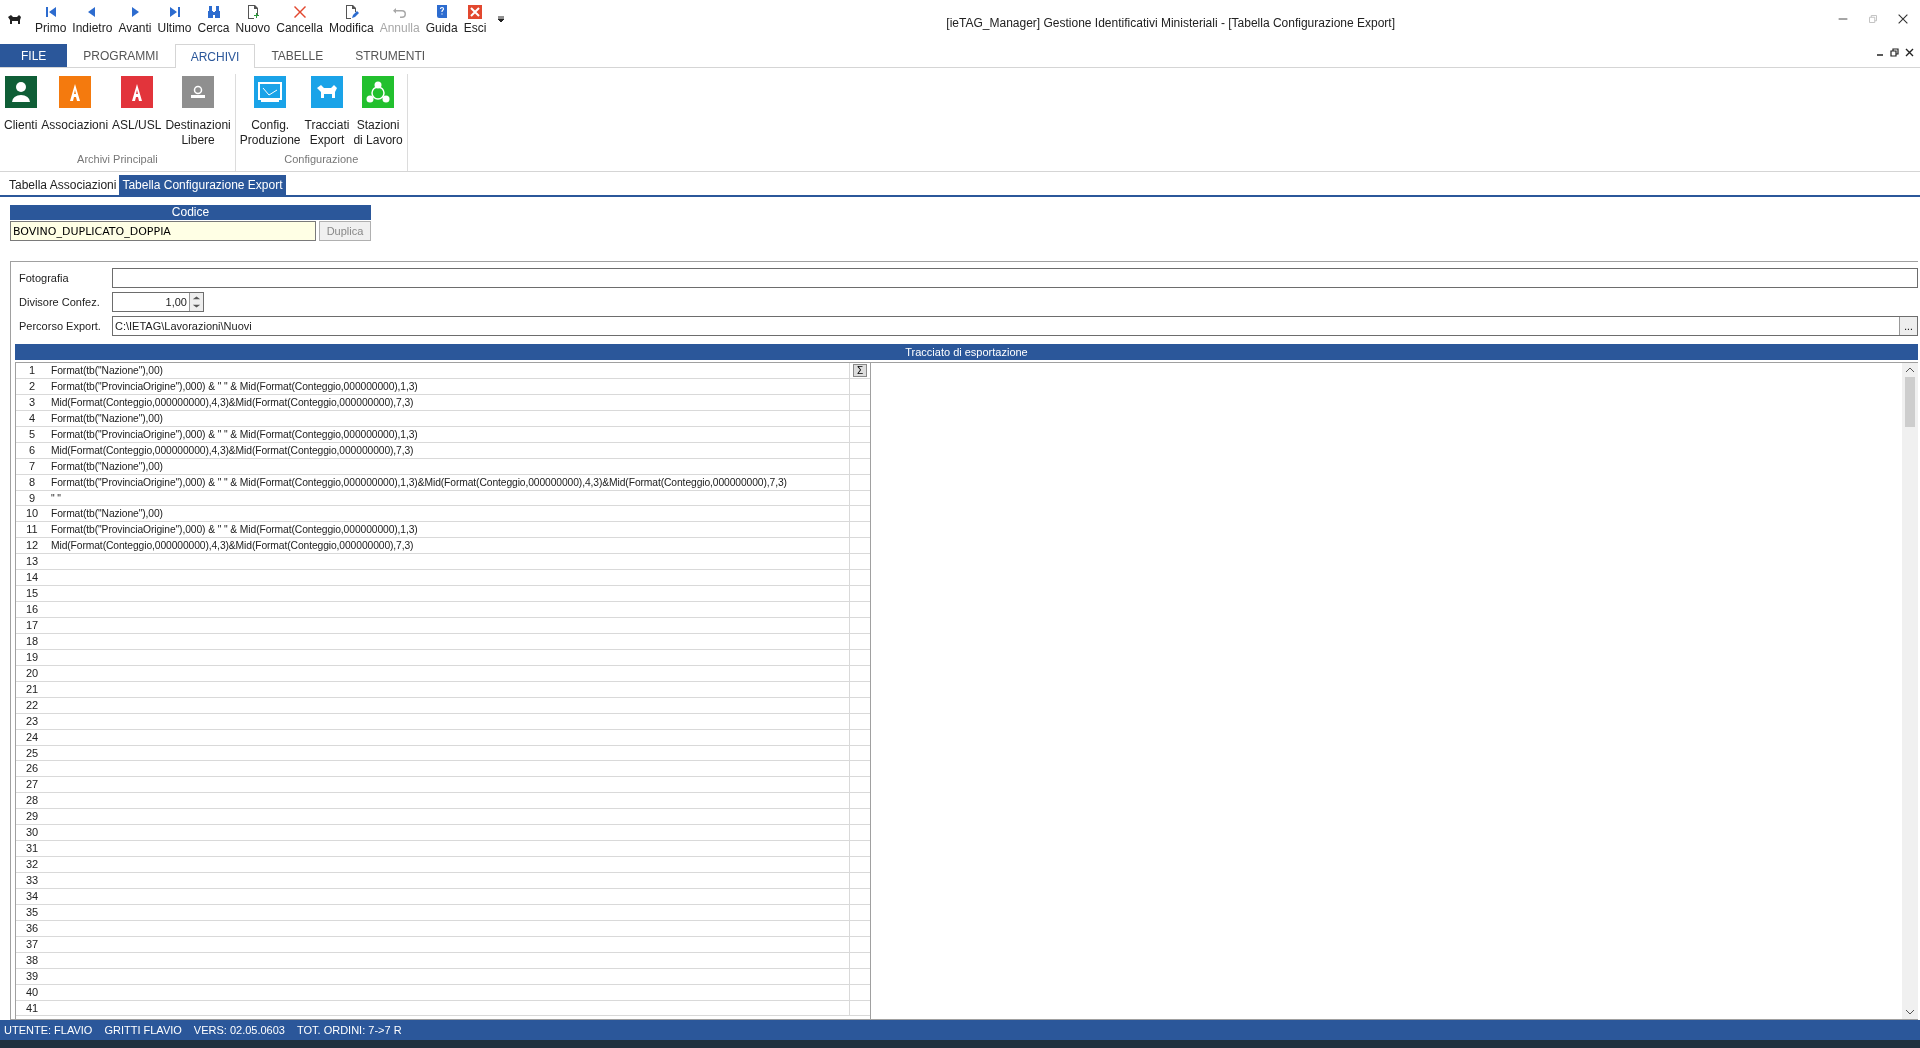  What do you see at coordinates (32, 833) in the screenshot?
I see `row-number: 30` at bounding box center [32, 833].